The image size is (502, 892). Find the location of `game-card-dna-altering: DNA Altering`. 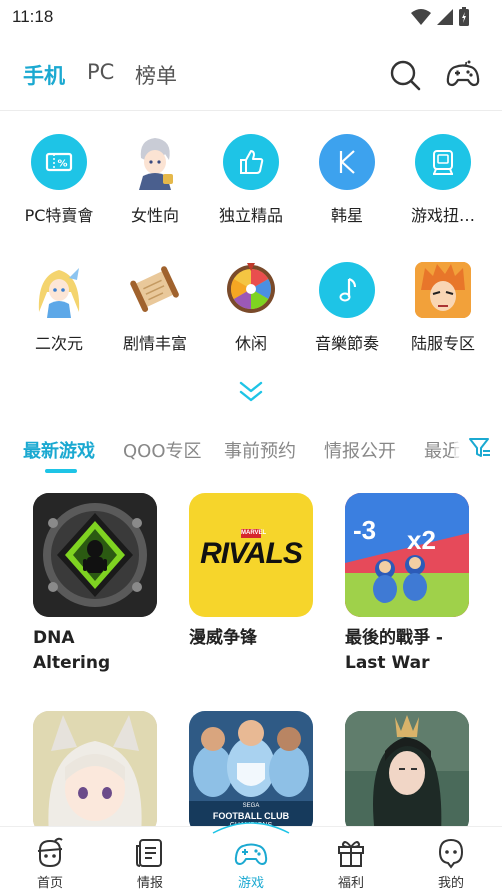

game-card-dna-altering: DNA Altering is located at coordinates (95, 584).